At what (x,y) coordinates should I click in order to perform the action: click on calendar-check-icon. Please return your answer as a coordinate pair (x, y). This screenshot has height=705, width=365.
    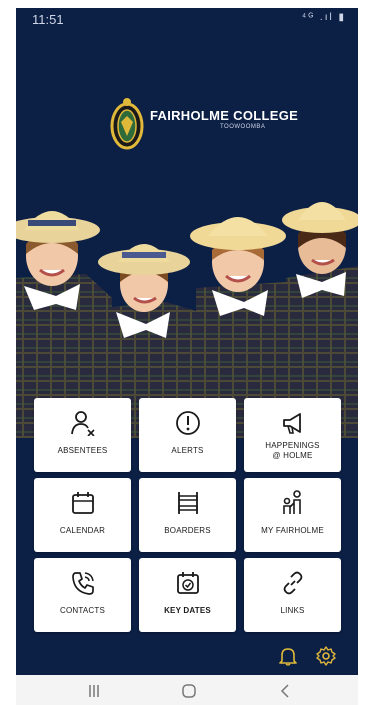
    Looking at the image, I should click on (187, 583).